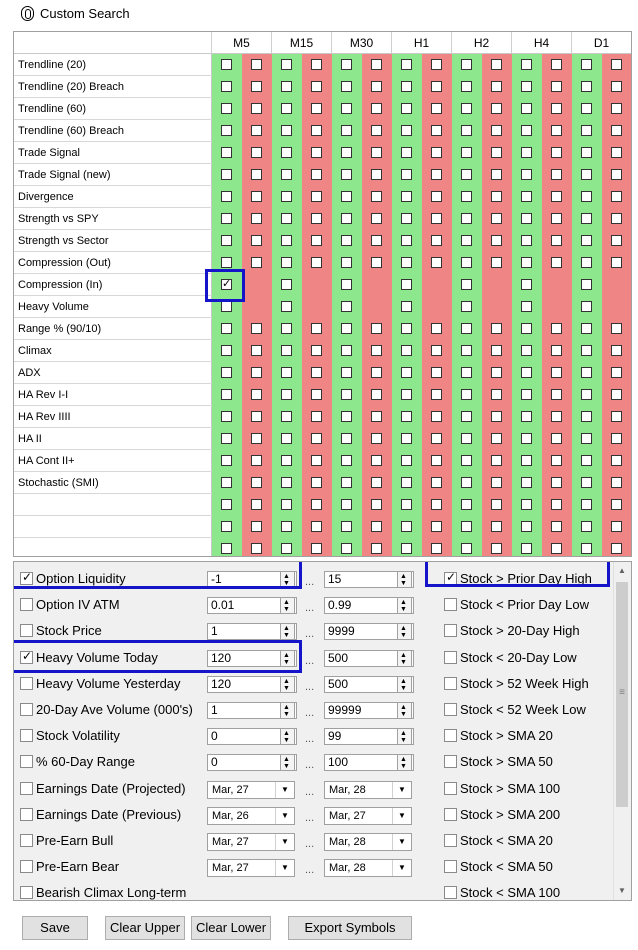 The width and height of the screenshot is (638, 950). I want to click on clear-lower-button: Clear Lower, so click(231, 928).